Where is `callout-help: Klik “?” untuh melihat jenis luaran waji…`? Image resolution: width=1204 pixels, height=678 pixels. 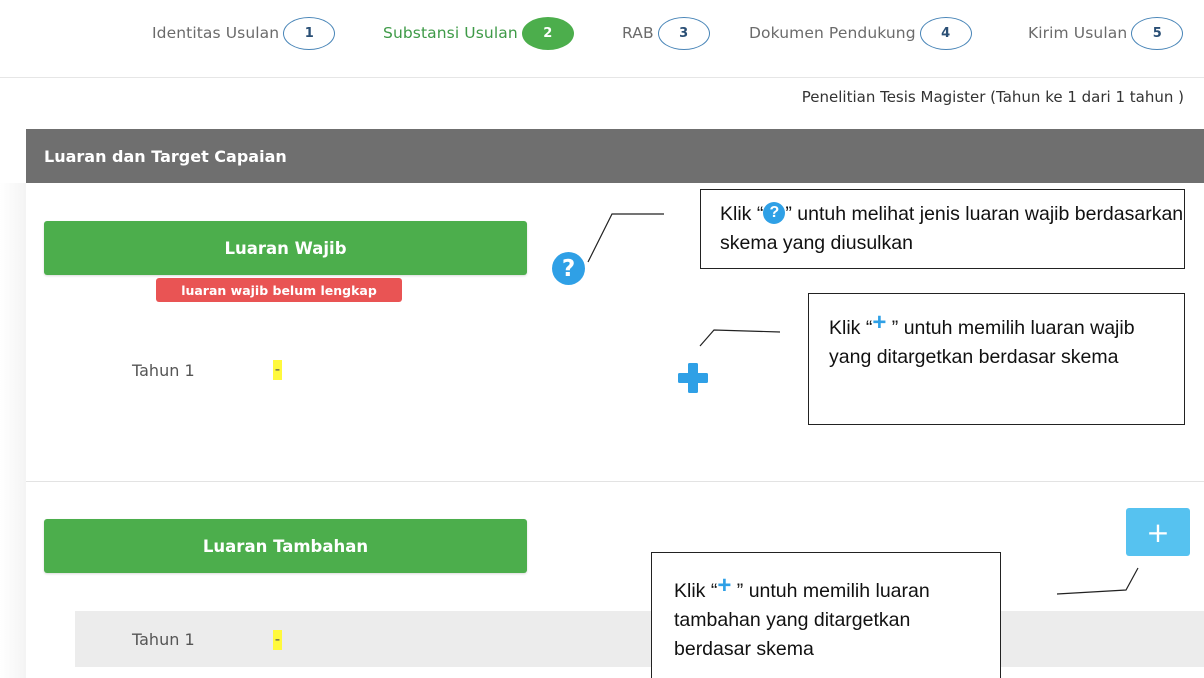 callout-help: Klik “?” untuh melihat jenis luaran waji… is located at coordinates (942, 229).